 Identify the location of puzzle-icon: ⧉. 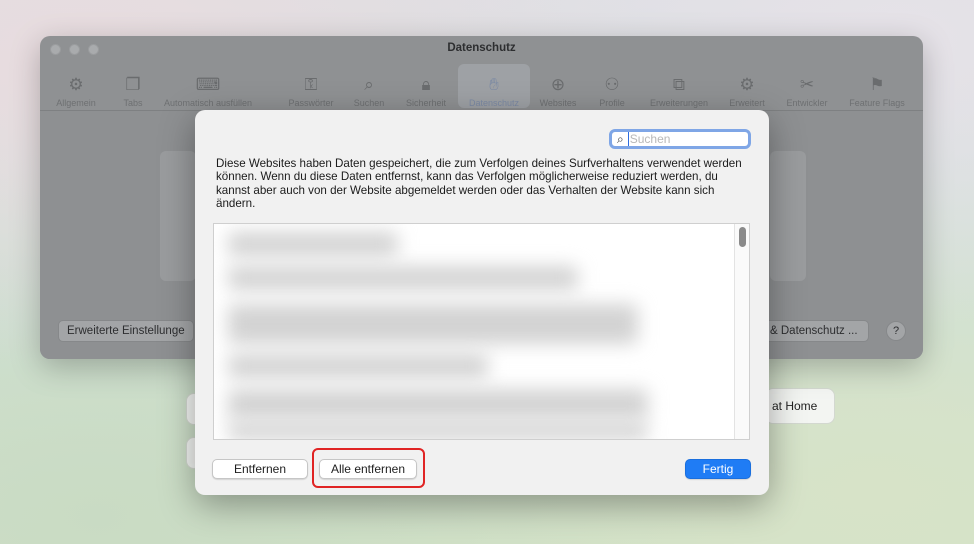
(679, 84).